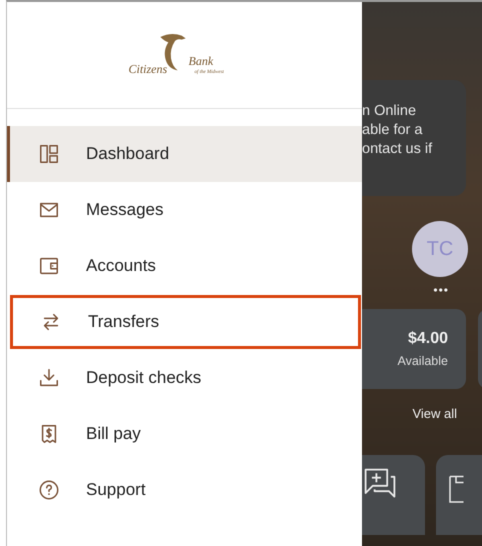 Image resolution: width=482 pixels, height=546 pixels. What do you see at coordinates (184, 210) in the screenshot?
I see `nav-item: Messages` at bounding box center [184, 210].